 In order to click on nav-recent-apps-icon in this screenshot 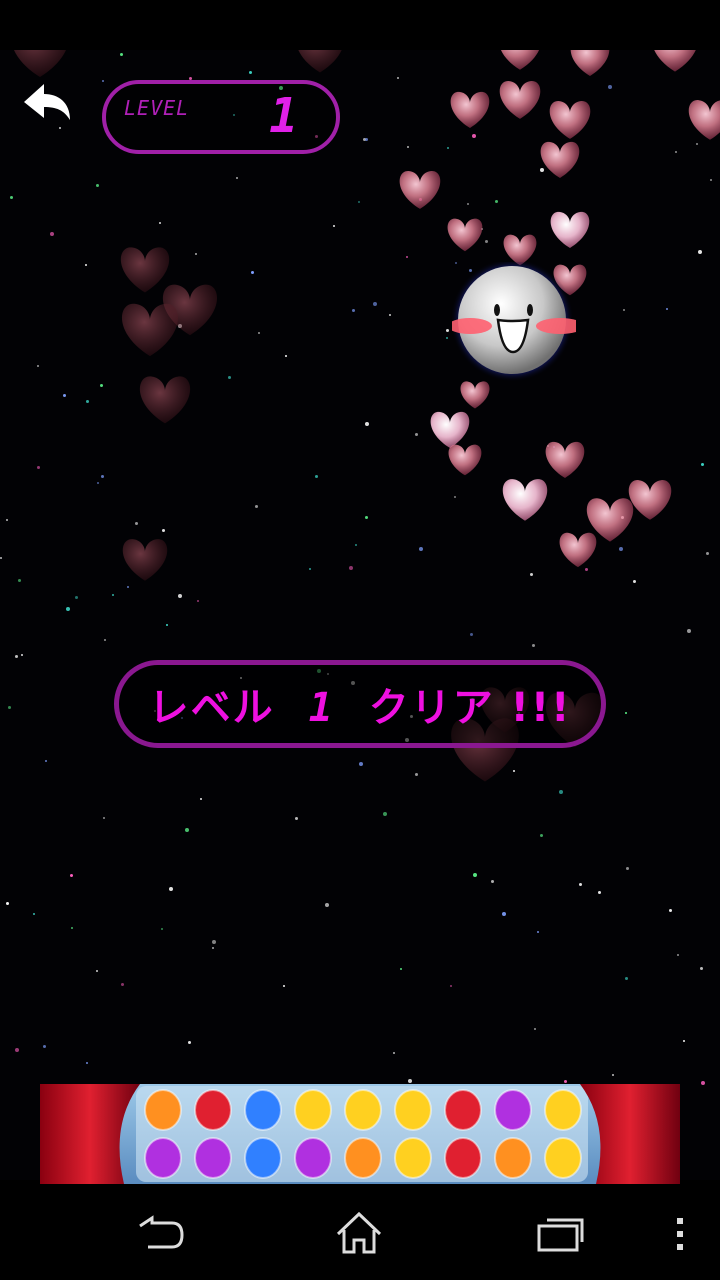, I will do `click(560, 1235)`.